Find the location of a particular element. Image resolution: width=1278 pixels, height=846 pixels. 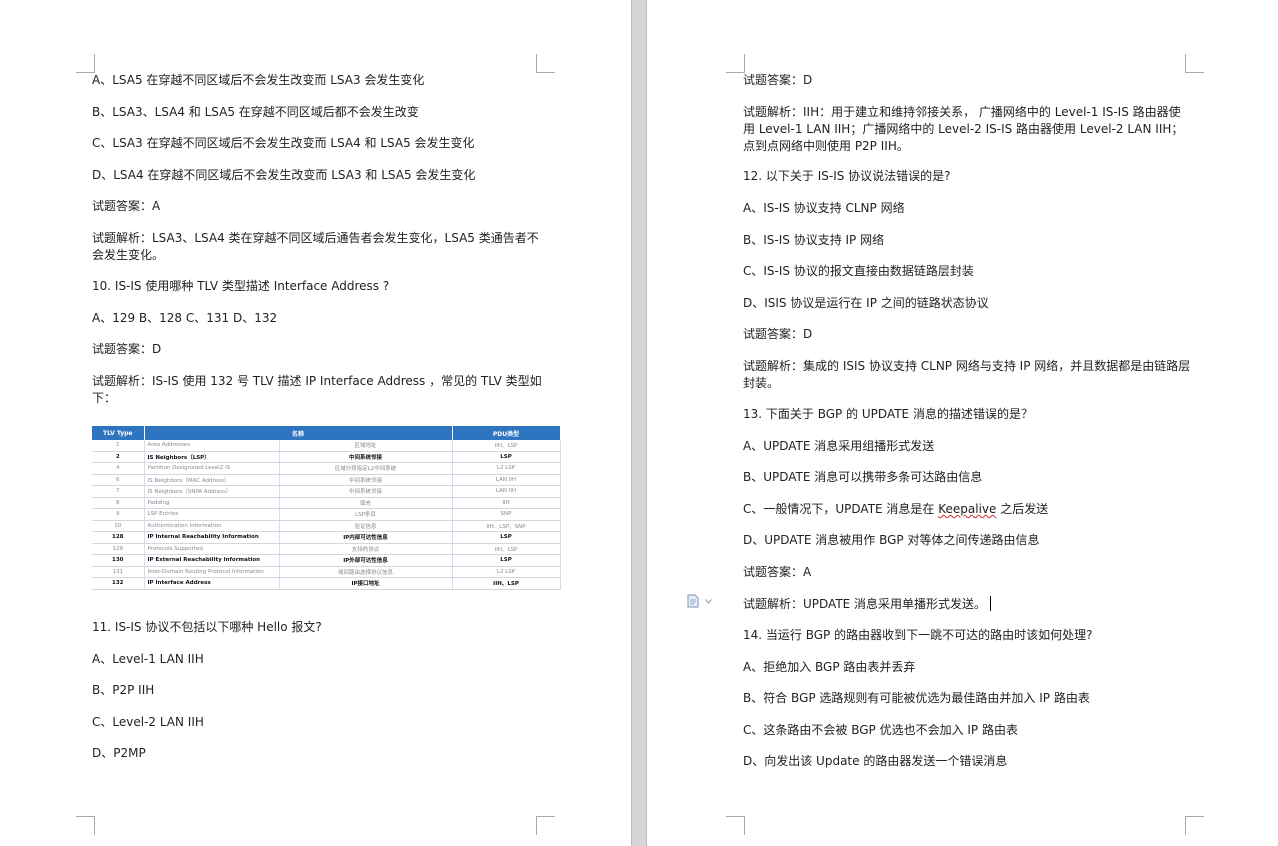

tlv-name-zh-cell: IP内部可达性信息 is located at coordinates (366, 537).